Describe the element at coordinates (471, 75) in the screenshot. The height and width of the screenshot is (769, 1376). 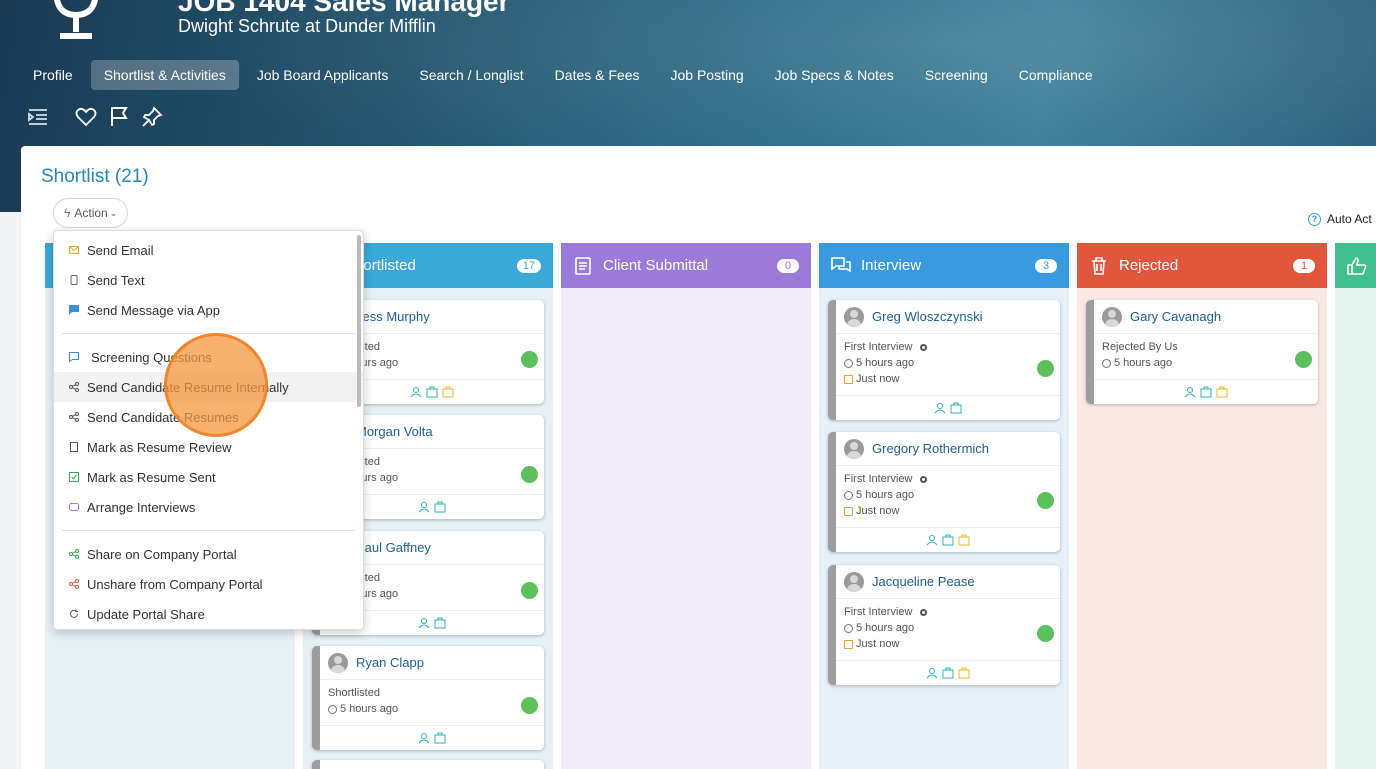
I see `tab-search-longlist: Search / Longlist` at that location.